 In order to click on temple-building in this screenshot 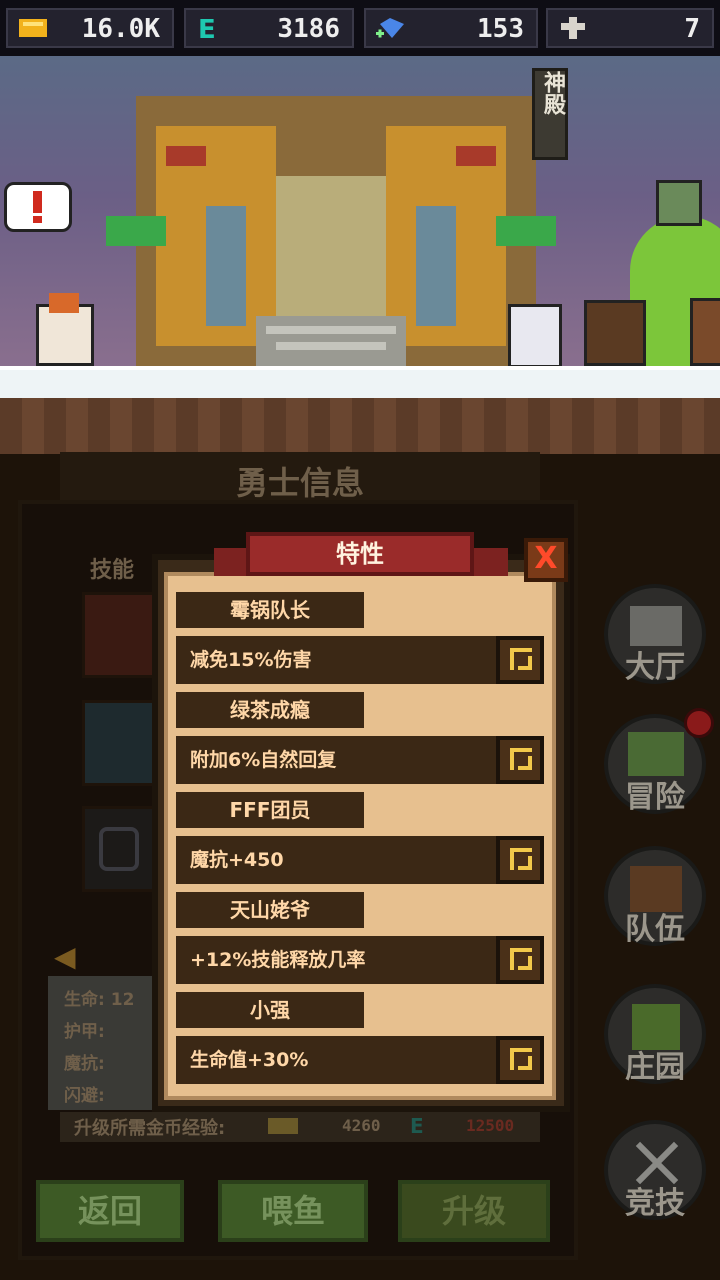, I will do `click(331, 232)`.